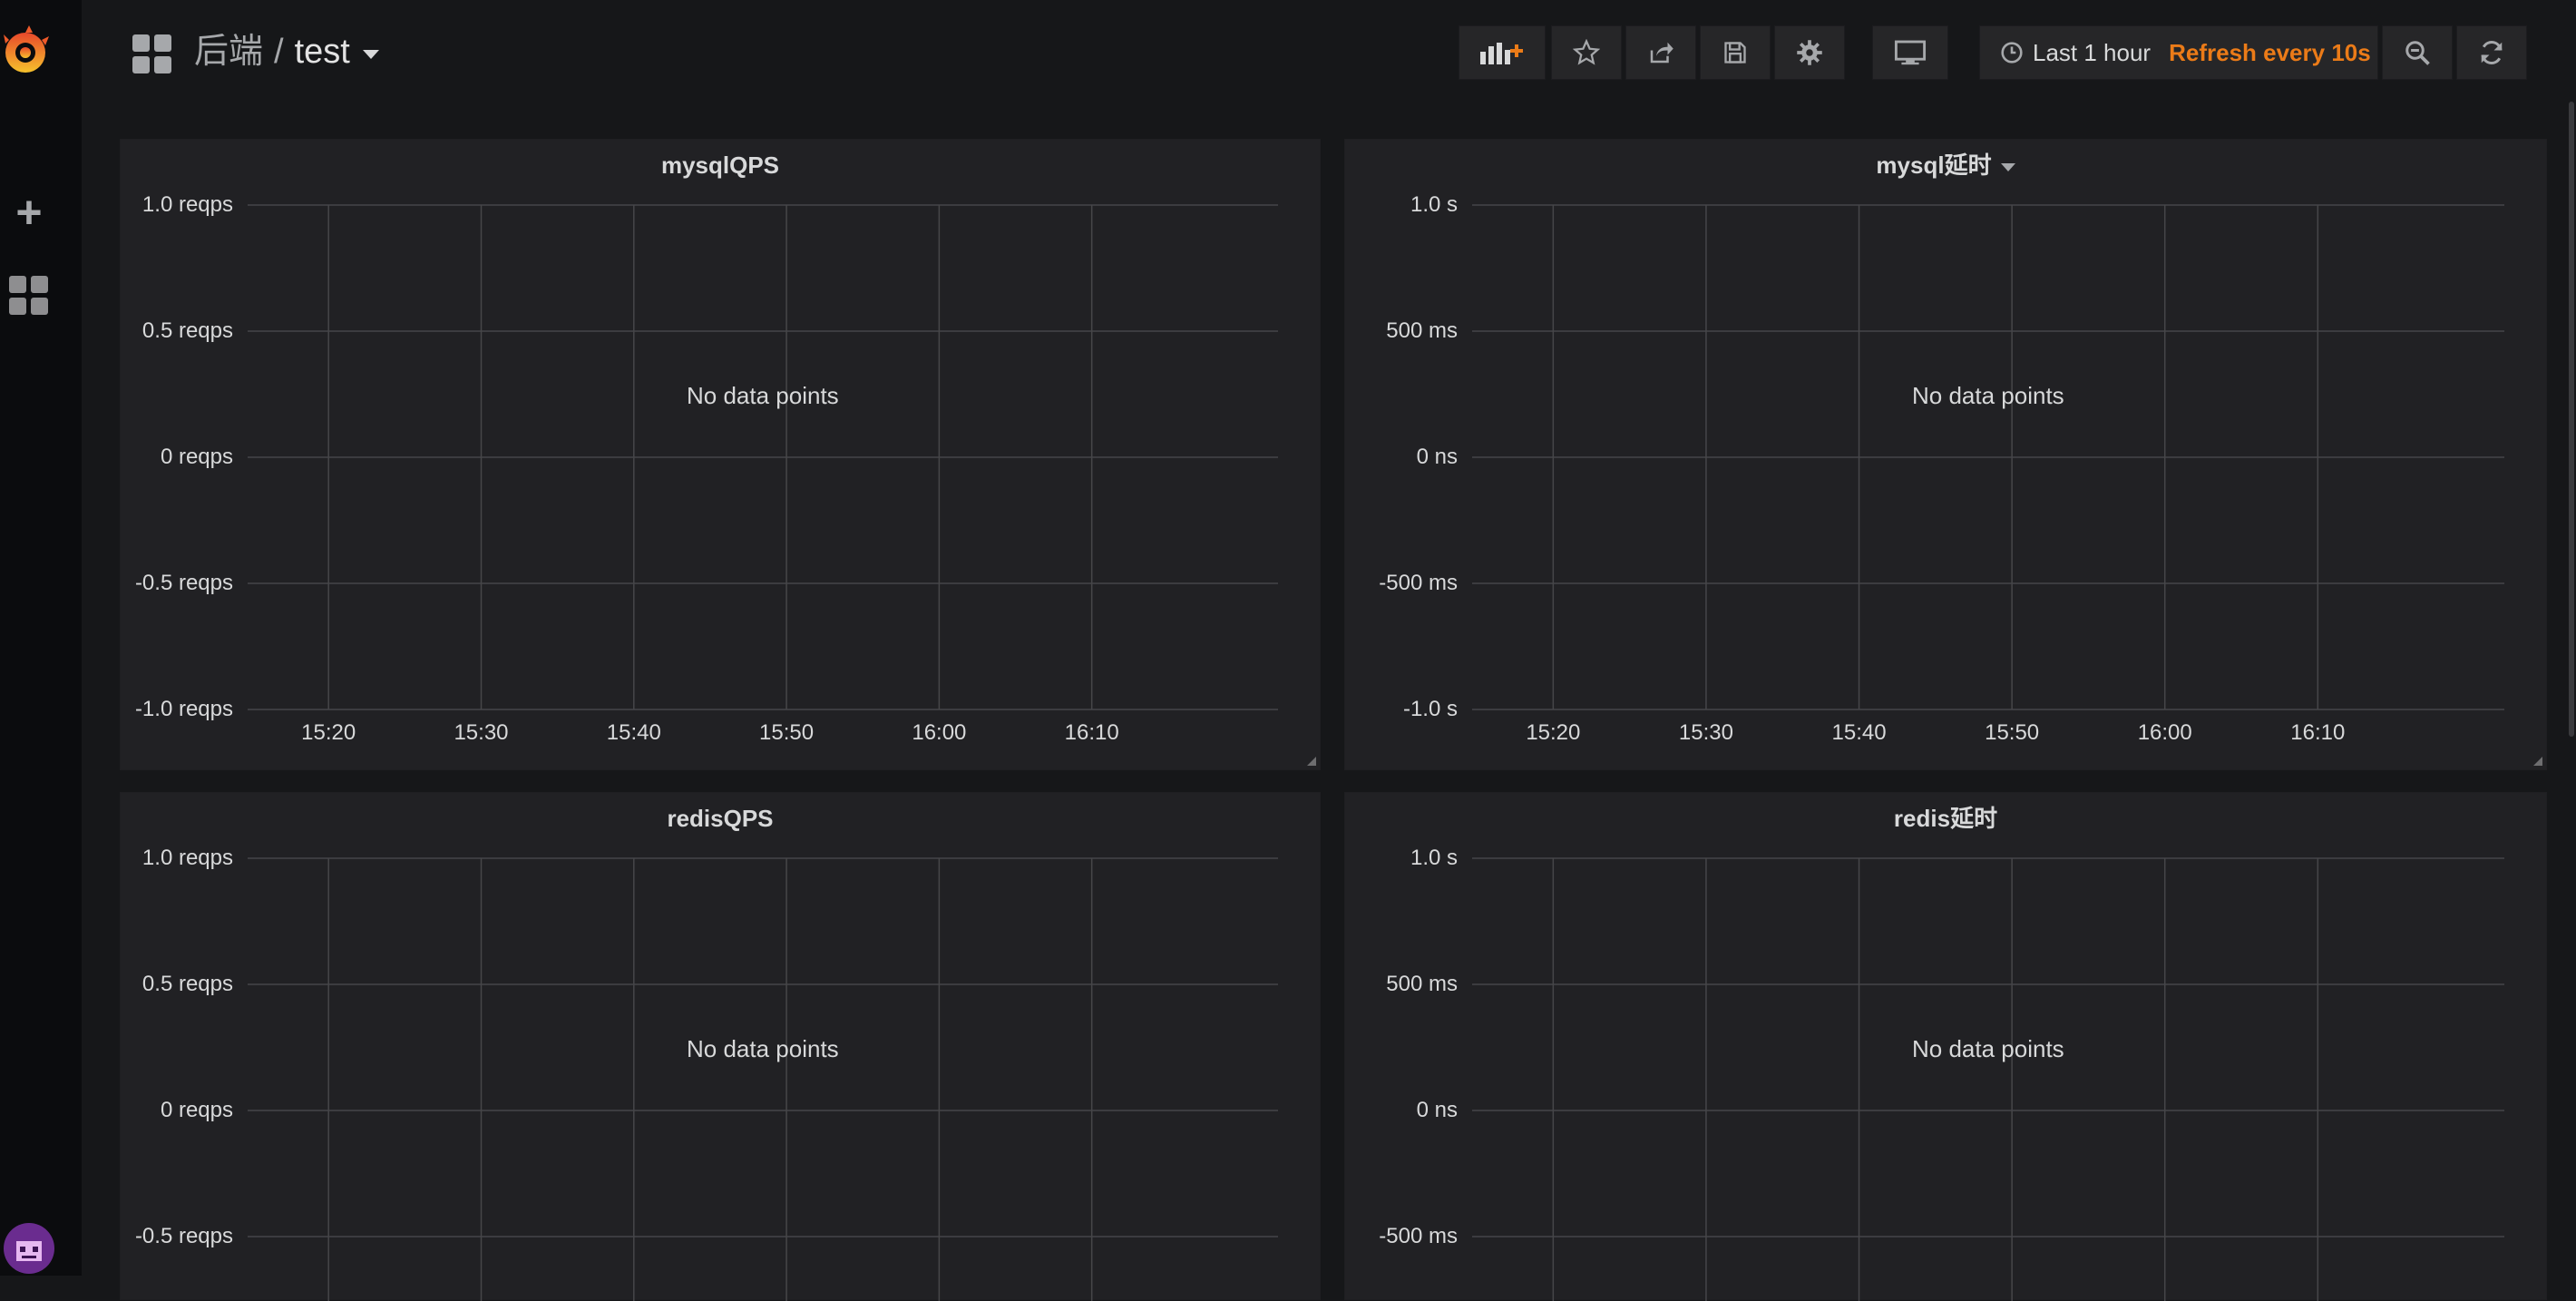 This screenshot has width=2576, height=1301. I want to click on page-scrollbar, so click(2571, 419).